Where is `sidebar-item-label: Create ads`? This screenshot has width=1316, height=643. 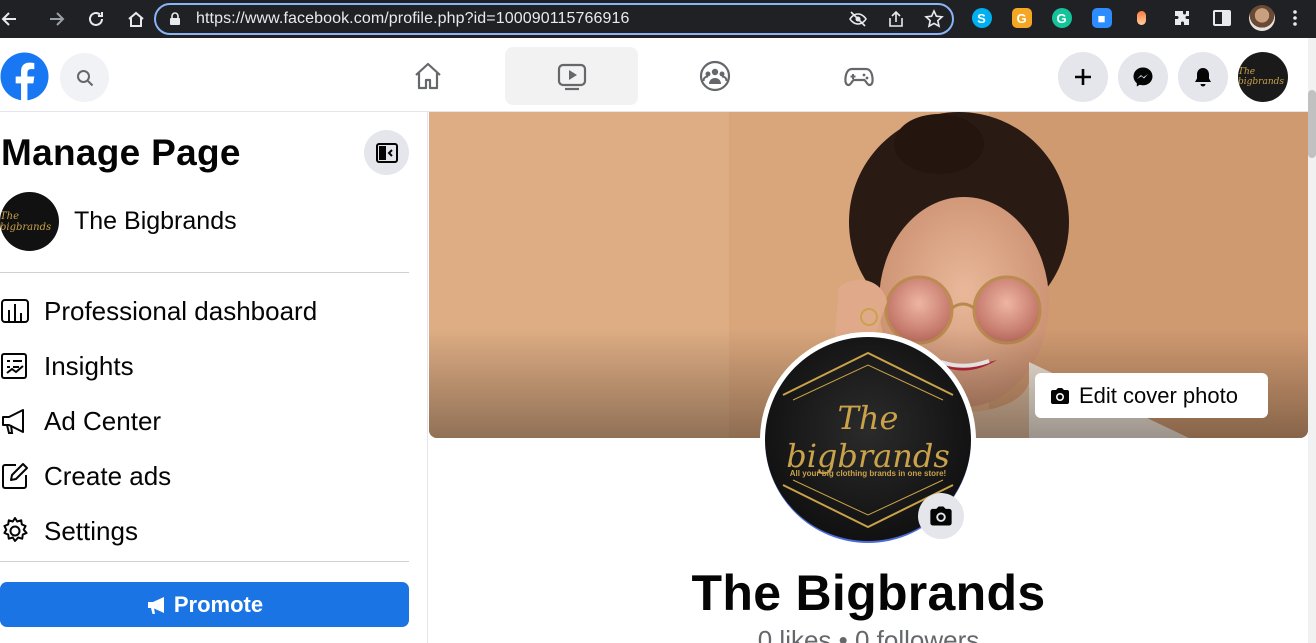
sidebar-item-label: Create ads is located at coordinates (108, 475).